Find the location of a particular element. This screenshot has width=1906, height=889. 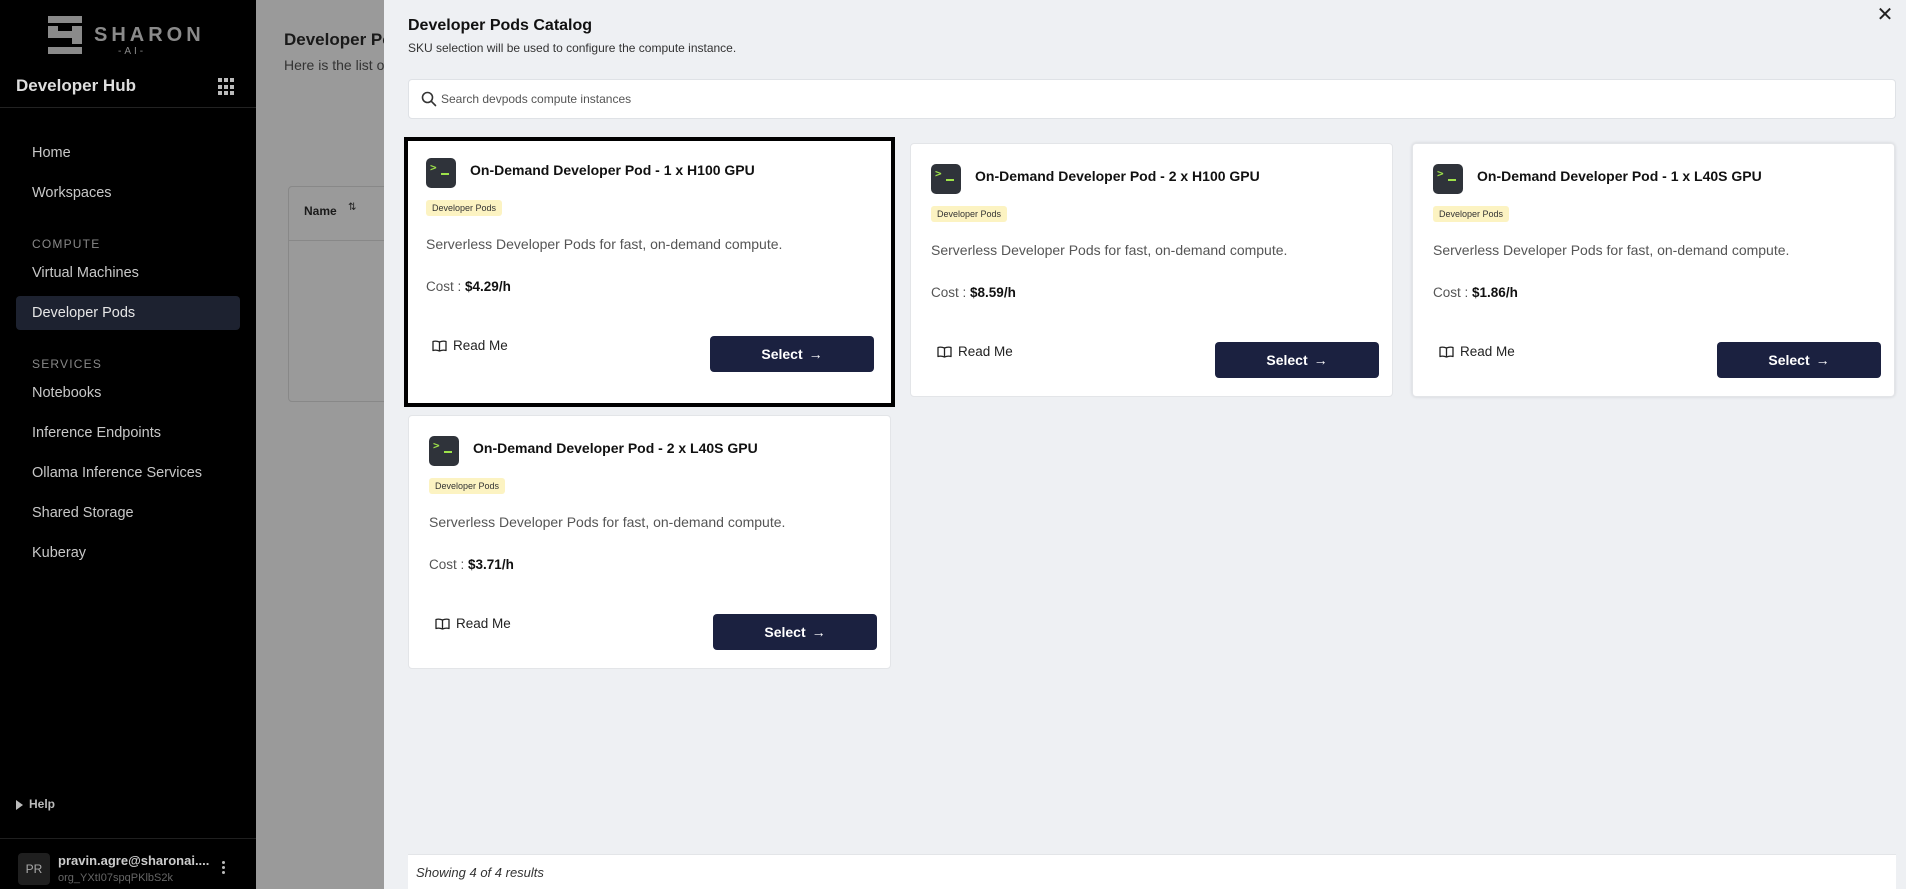

more-vertical-icon is located at coordinates (224, 868).